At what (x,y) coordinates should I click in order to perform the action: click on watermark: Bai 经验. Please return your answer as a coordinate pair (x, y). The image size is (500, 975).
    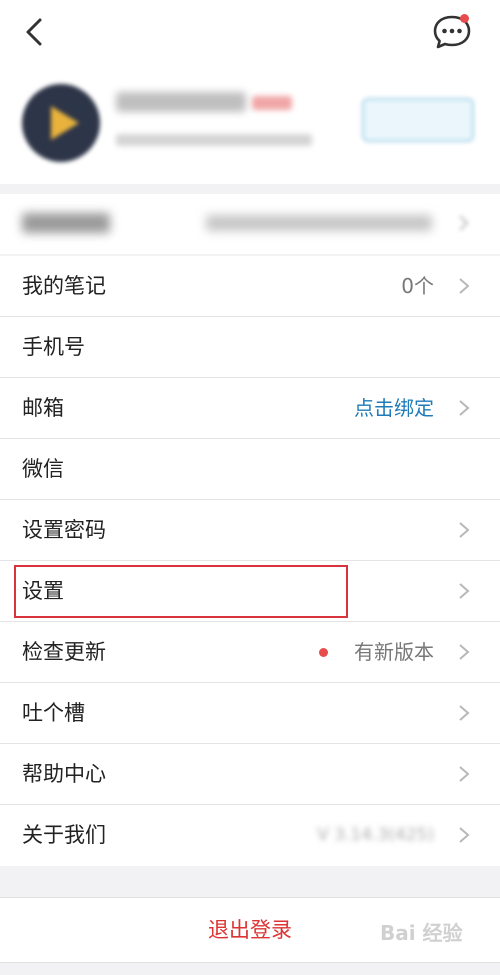
    Looking at the image, I should click on (421, 933).